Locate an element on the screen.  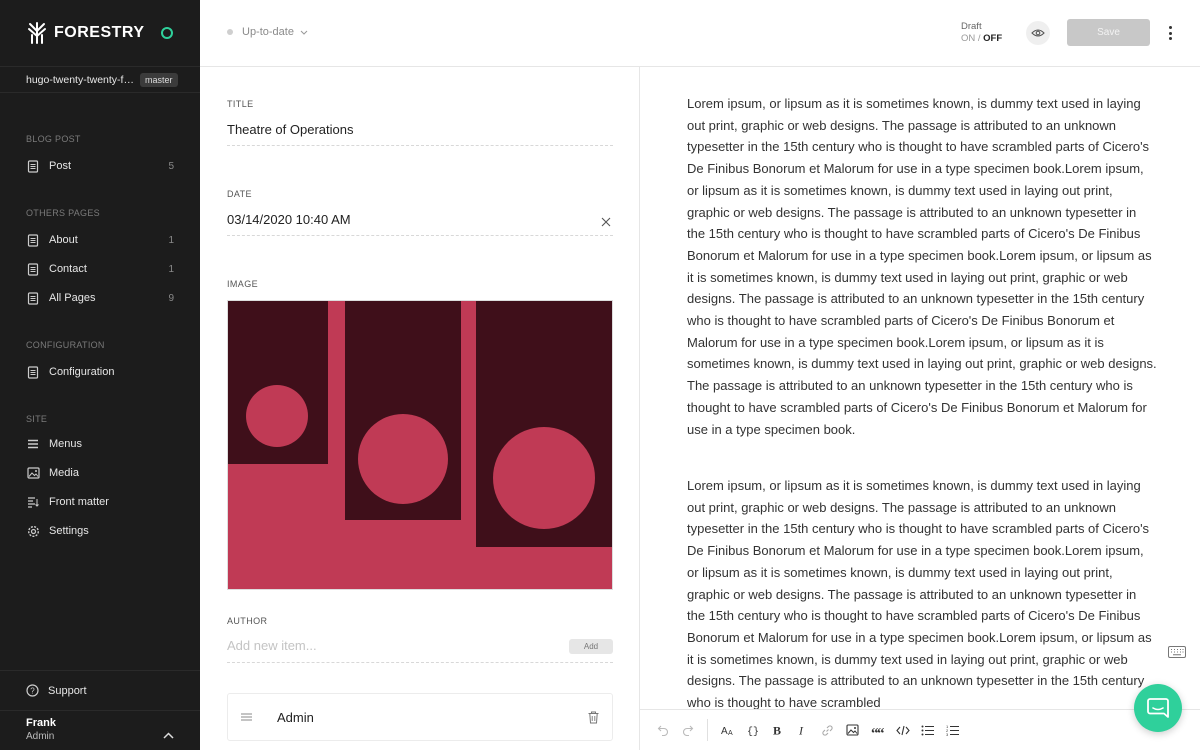
date-label: DATE is located at coordinates (239, 194).